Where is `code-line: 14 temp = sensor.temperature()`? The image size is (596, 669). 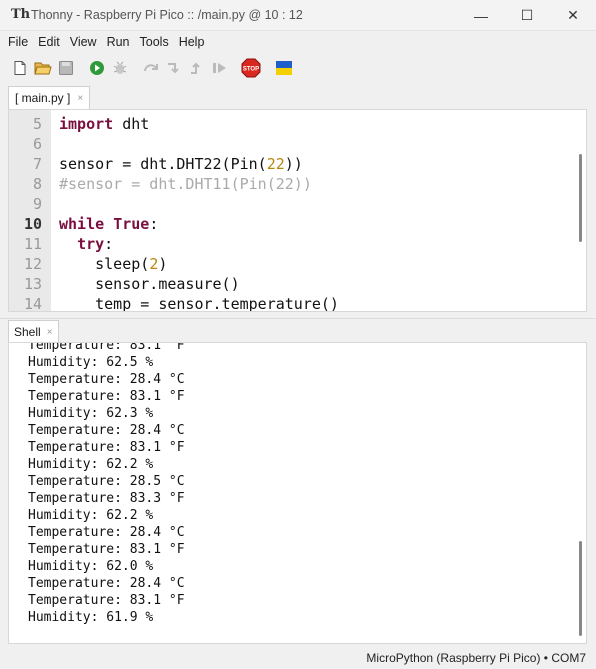 code-line: 14 temp = sensor.temperature() is located at coordinates (289, 303).